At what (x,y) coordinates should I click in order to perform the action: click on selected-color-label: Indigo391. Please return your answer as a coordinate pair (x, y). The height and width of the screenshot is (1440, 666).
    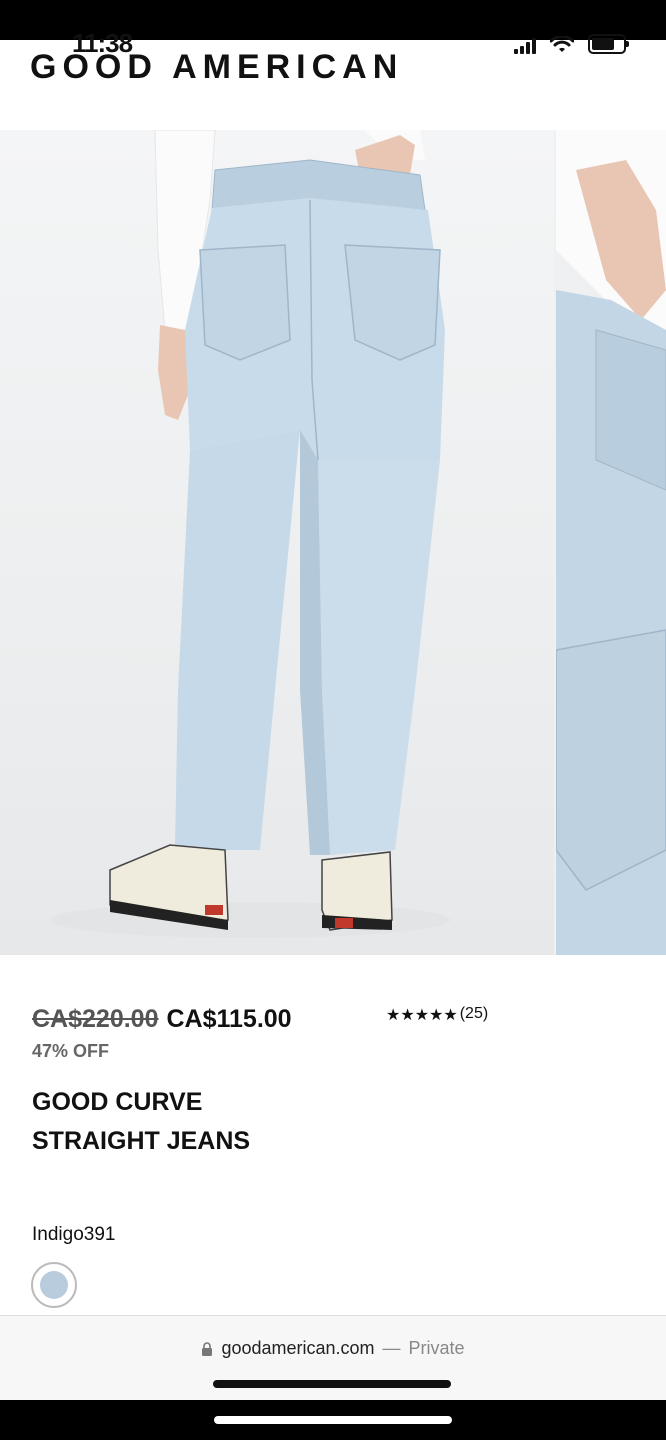
    Looking at the image, I should click on (74, 1234).